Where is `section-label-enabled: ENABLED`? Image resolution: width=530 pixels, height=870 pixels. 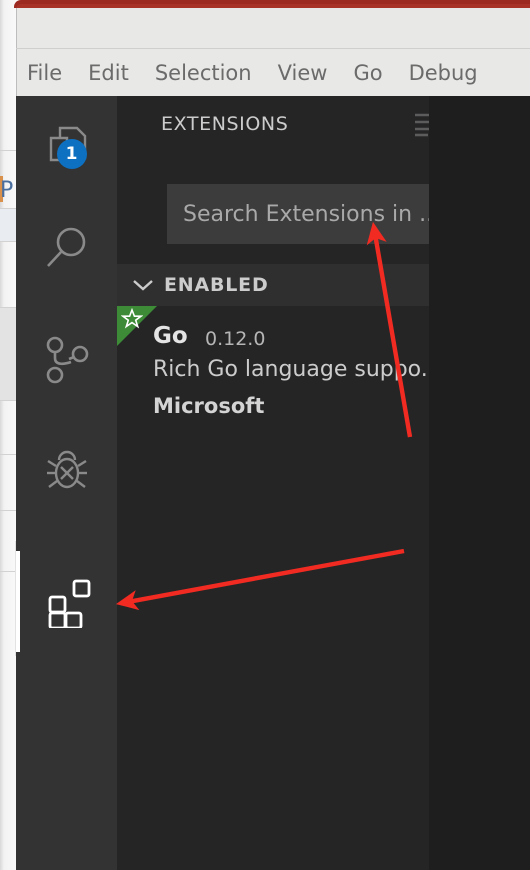 section-label-enabled: ENABLED is located at coordinates (216, 285).